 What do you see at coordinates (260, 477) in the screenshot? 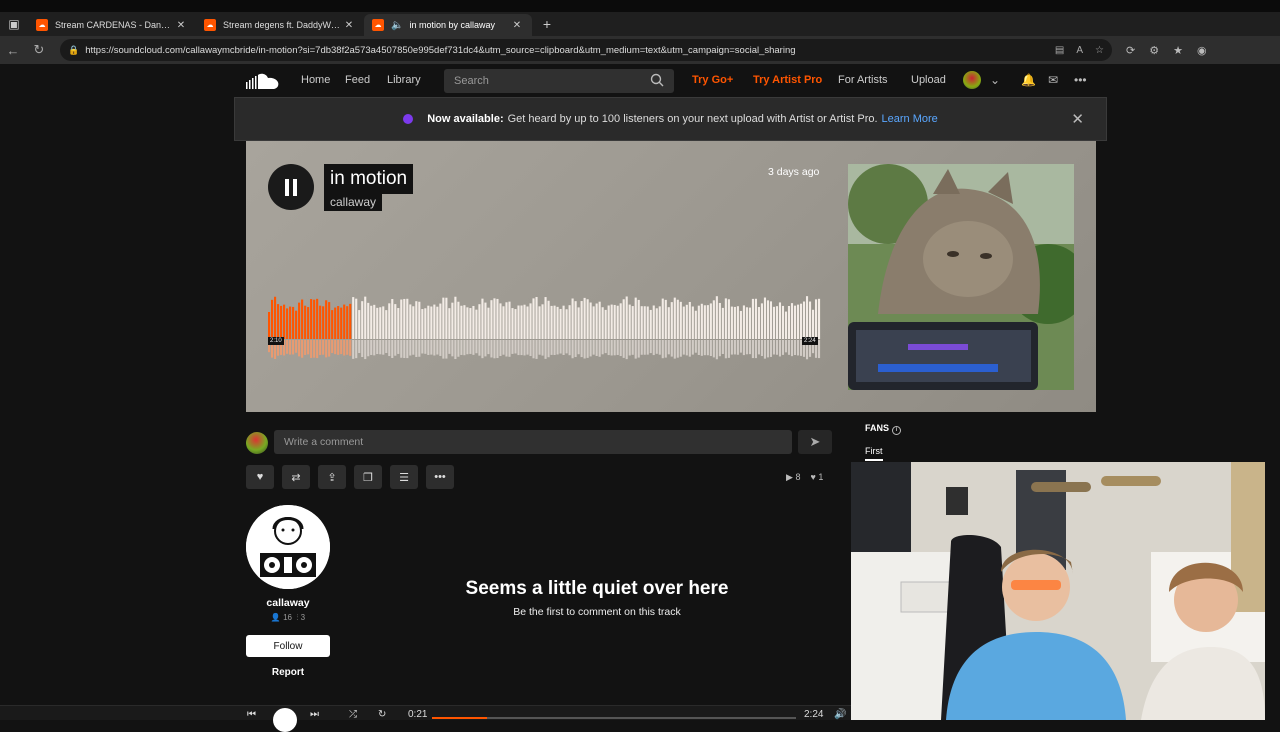
I see `like-button: ♥` at bounding box center [260, 477].